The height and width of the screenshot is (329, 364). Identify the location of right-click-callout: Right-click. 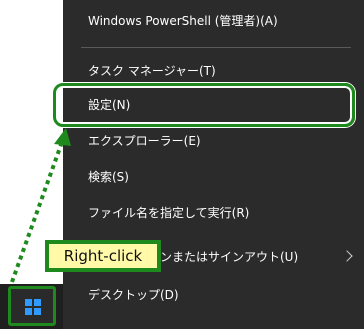
(103, 256).